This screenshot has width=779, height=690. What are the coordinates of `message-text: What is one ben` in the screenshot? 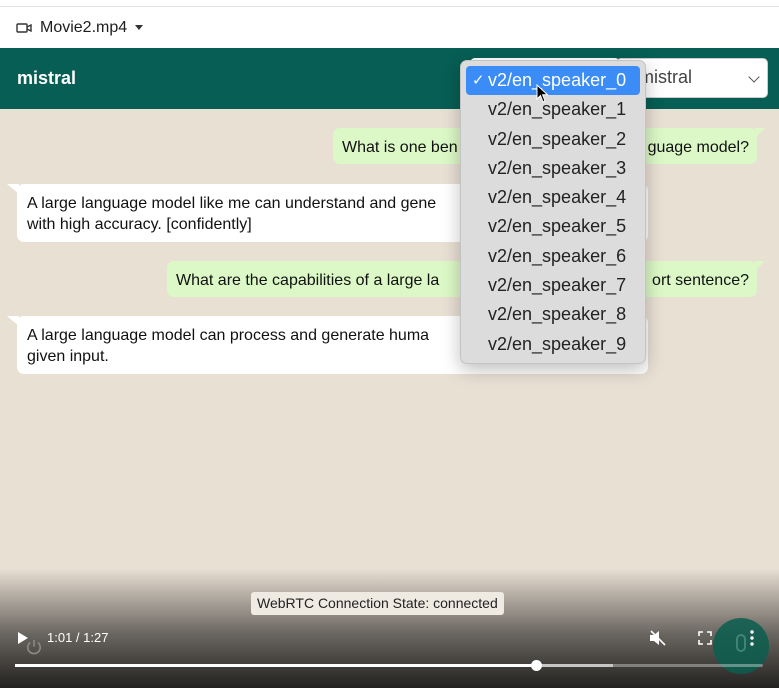 It's located at (400, 147).